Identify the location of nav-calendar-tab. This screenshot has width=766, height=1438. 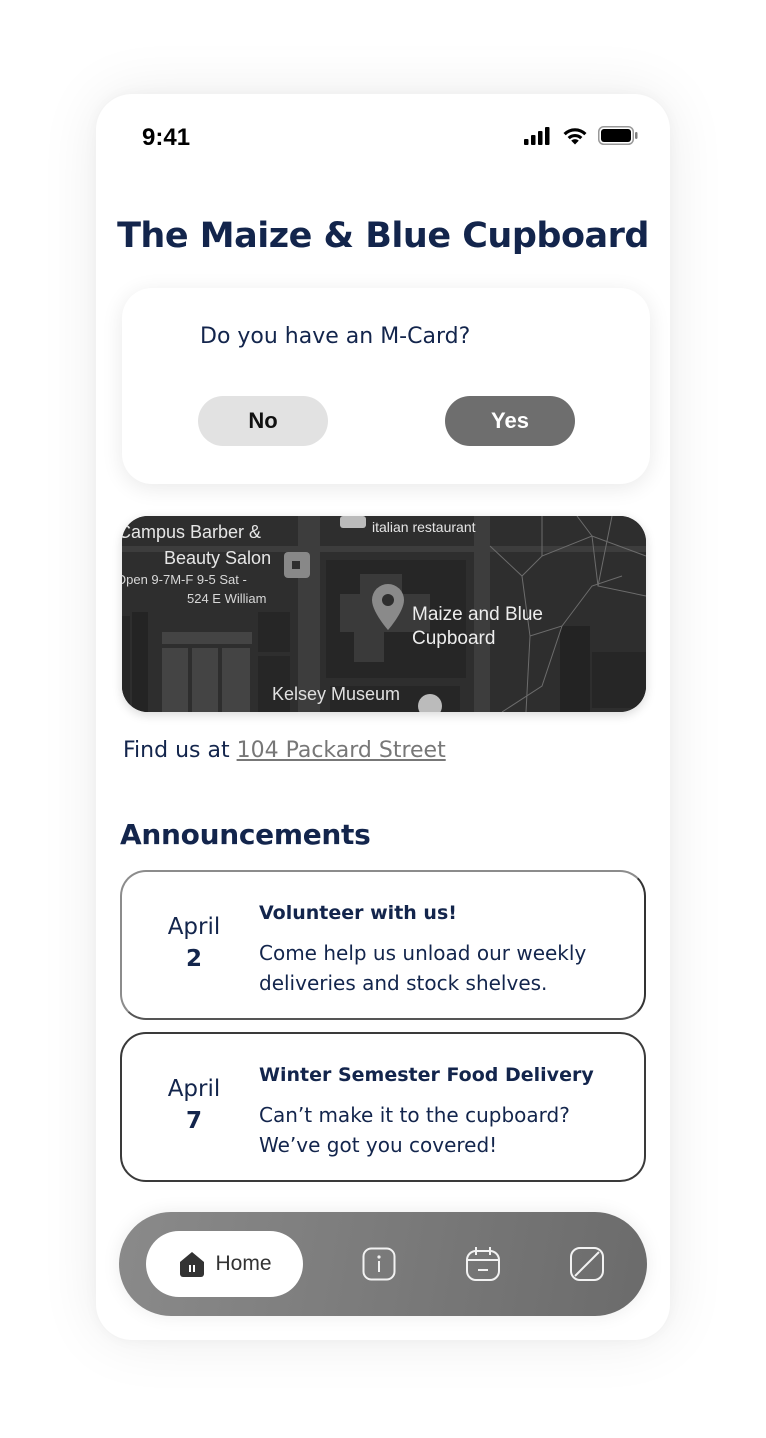
(483, 1264).